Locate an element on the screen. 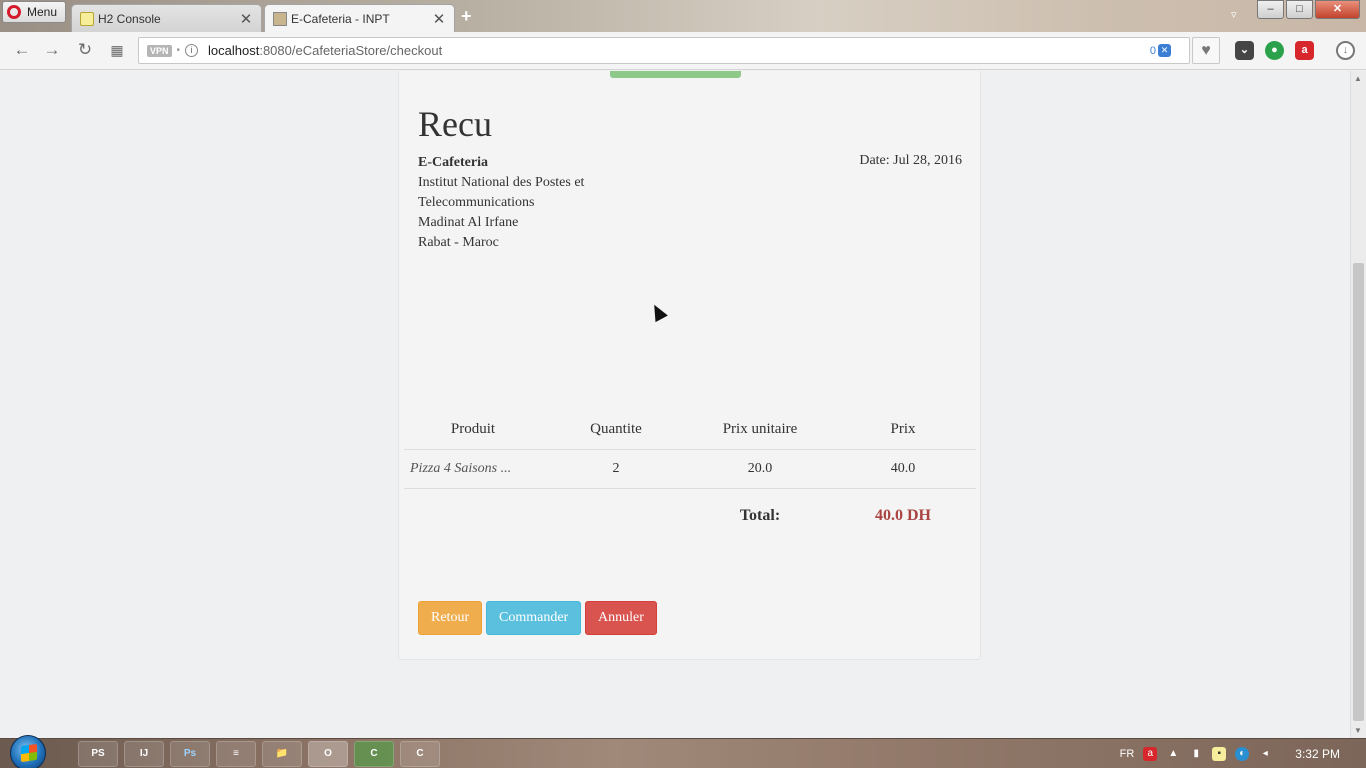  forward-arrow-icon: → is located at coordinates (52, 50).